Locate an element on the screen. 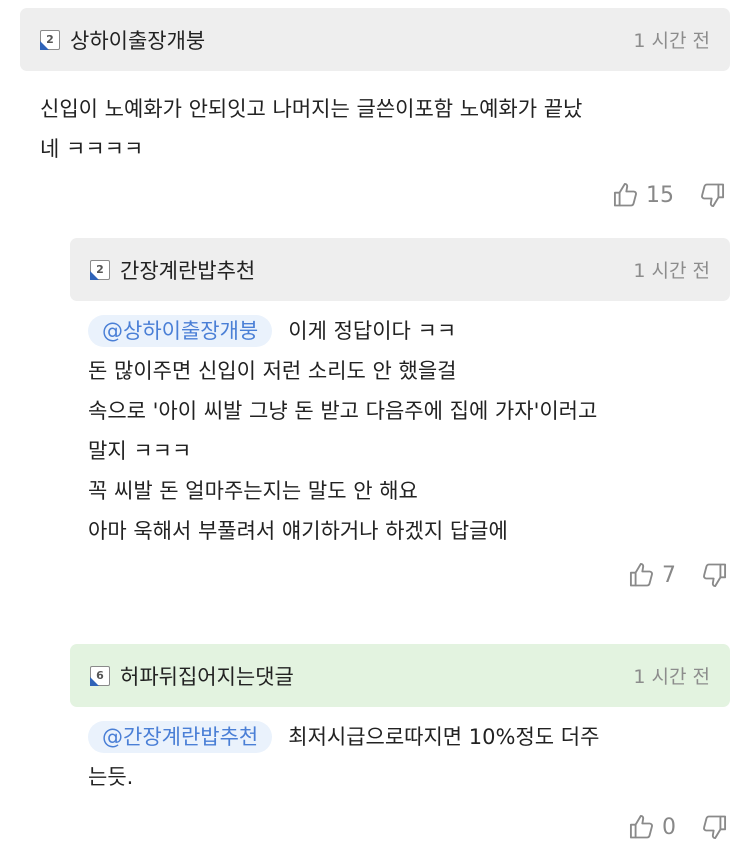 The height and width of the screenshot is (867, 750). mention-tag: @간장계란밥추천 is located at coordinates (180, 737).